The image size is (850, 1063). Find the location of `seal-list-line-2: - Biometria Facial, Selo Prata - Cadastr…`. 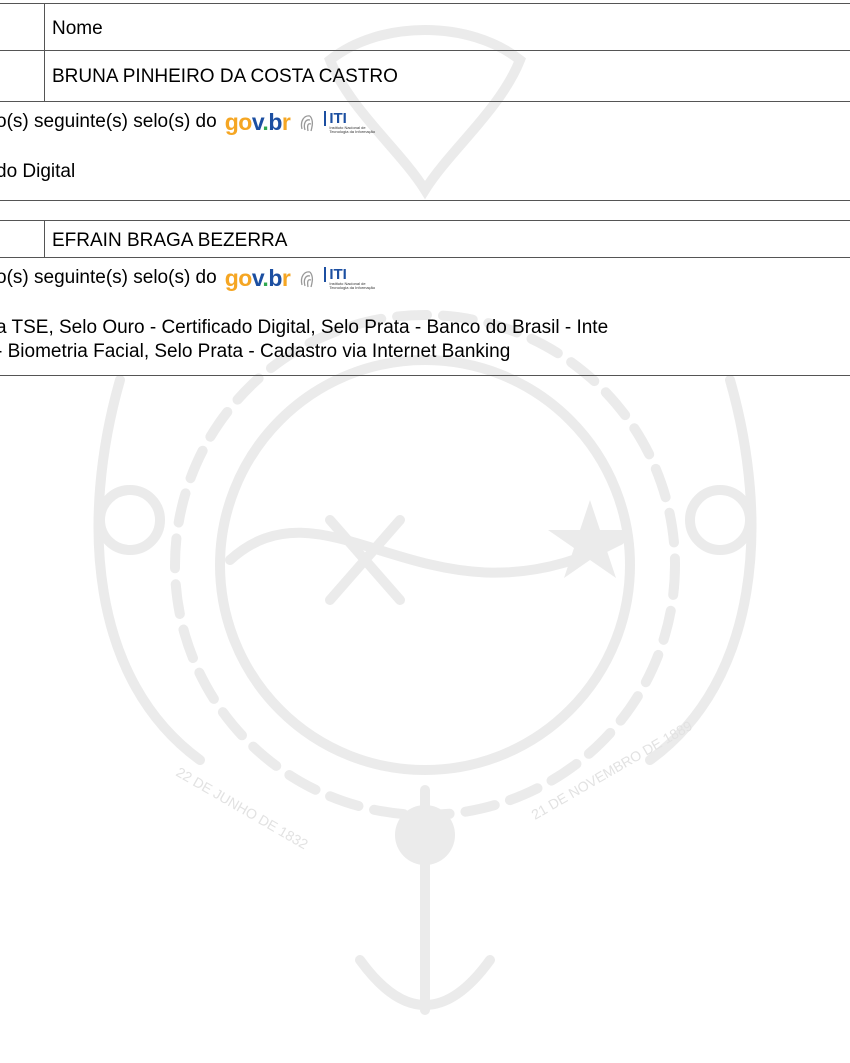

seal-list-line-2: - Biometria Facial, Selo Prata - Cadastr… is located at coordinates (255, 351).